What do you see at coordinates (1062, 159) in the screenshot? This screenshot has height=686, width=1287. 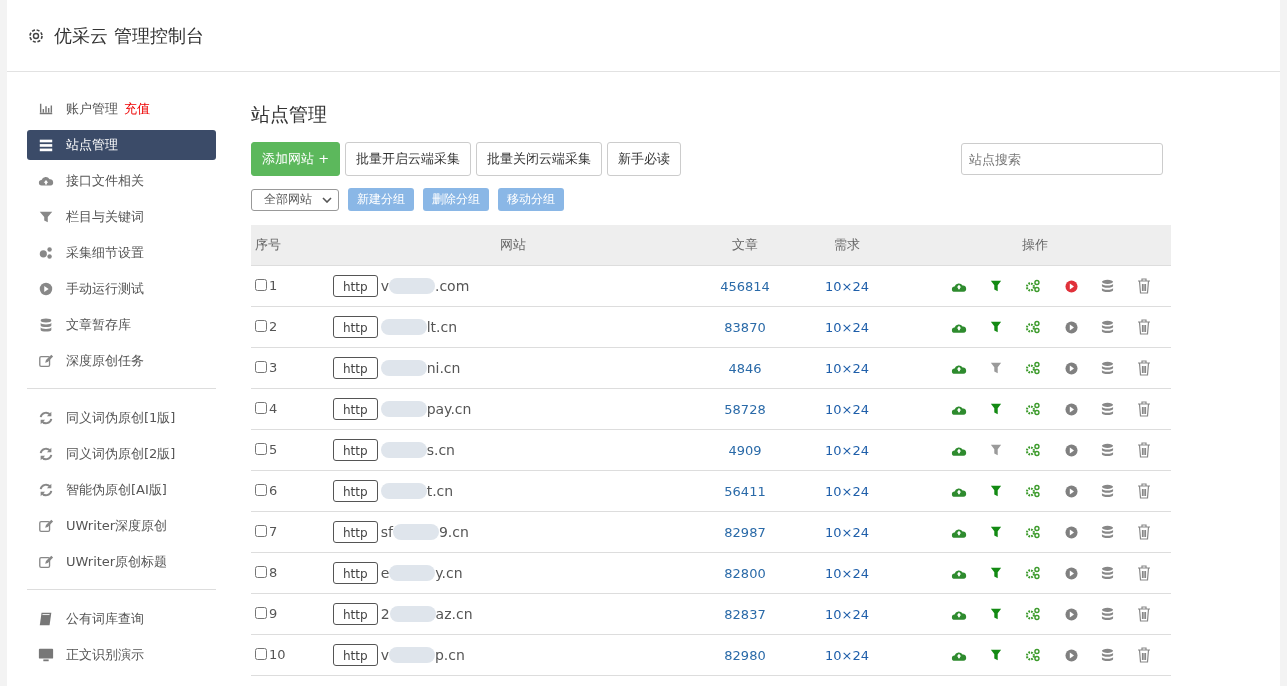 I see `search-field: 站点搜索` at bounding box center [1062, 159].